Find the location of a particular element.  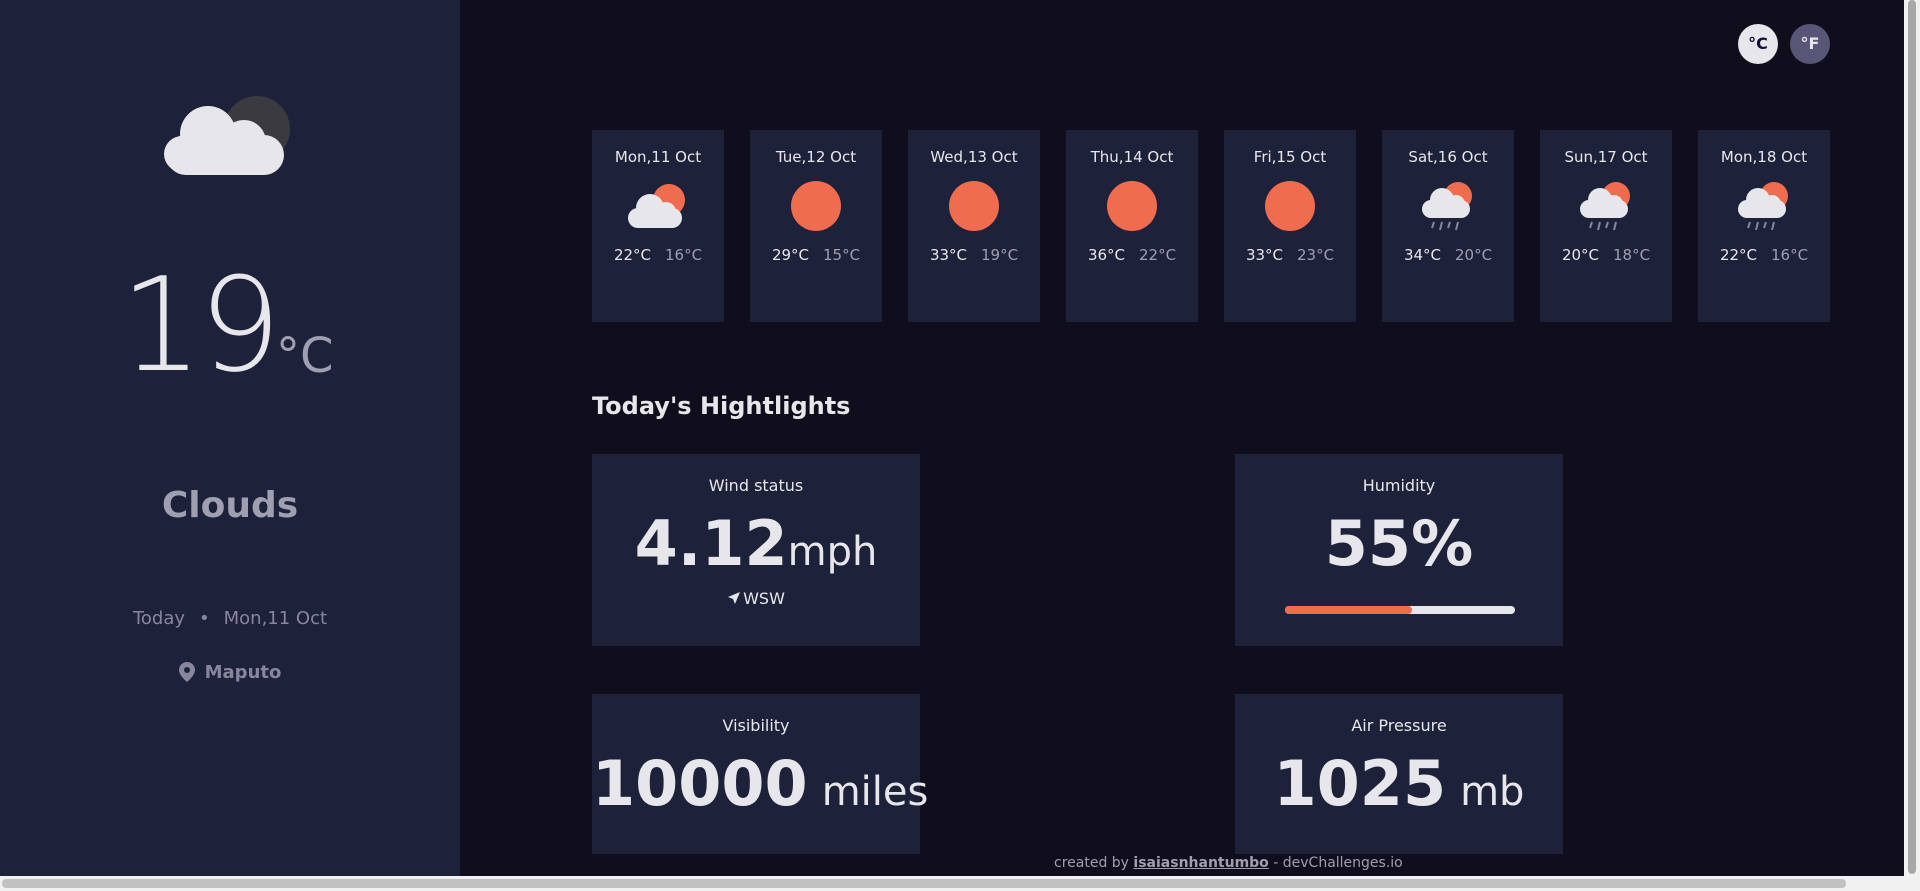

wind-status-value: 4.12 is located at coordinates (711, 543).